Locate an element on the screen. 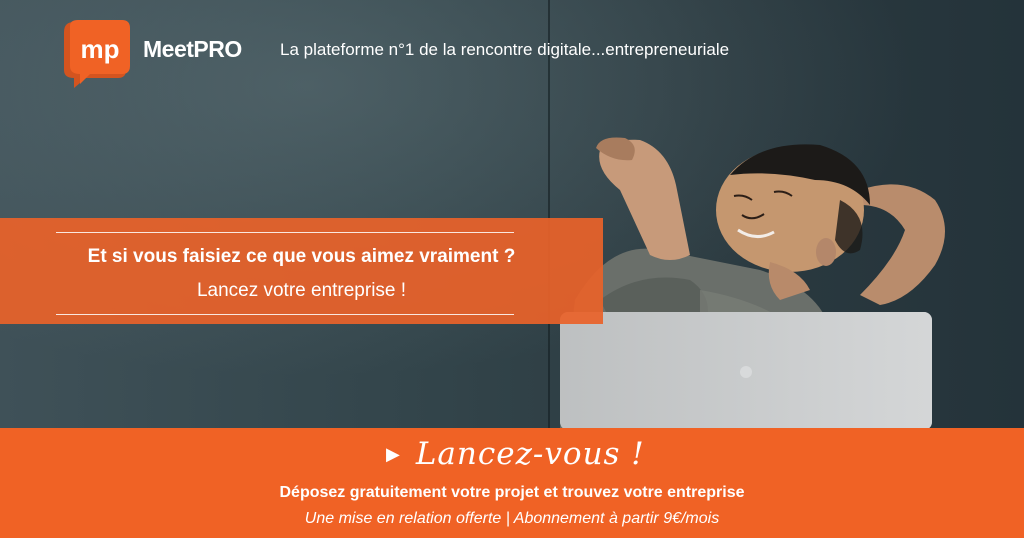 Image resolution: width=1024 pixels, height=538 pixels. brand-name: MeetPRO is located at coordinates (192, 49).